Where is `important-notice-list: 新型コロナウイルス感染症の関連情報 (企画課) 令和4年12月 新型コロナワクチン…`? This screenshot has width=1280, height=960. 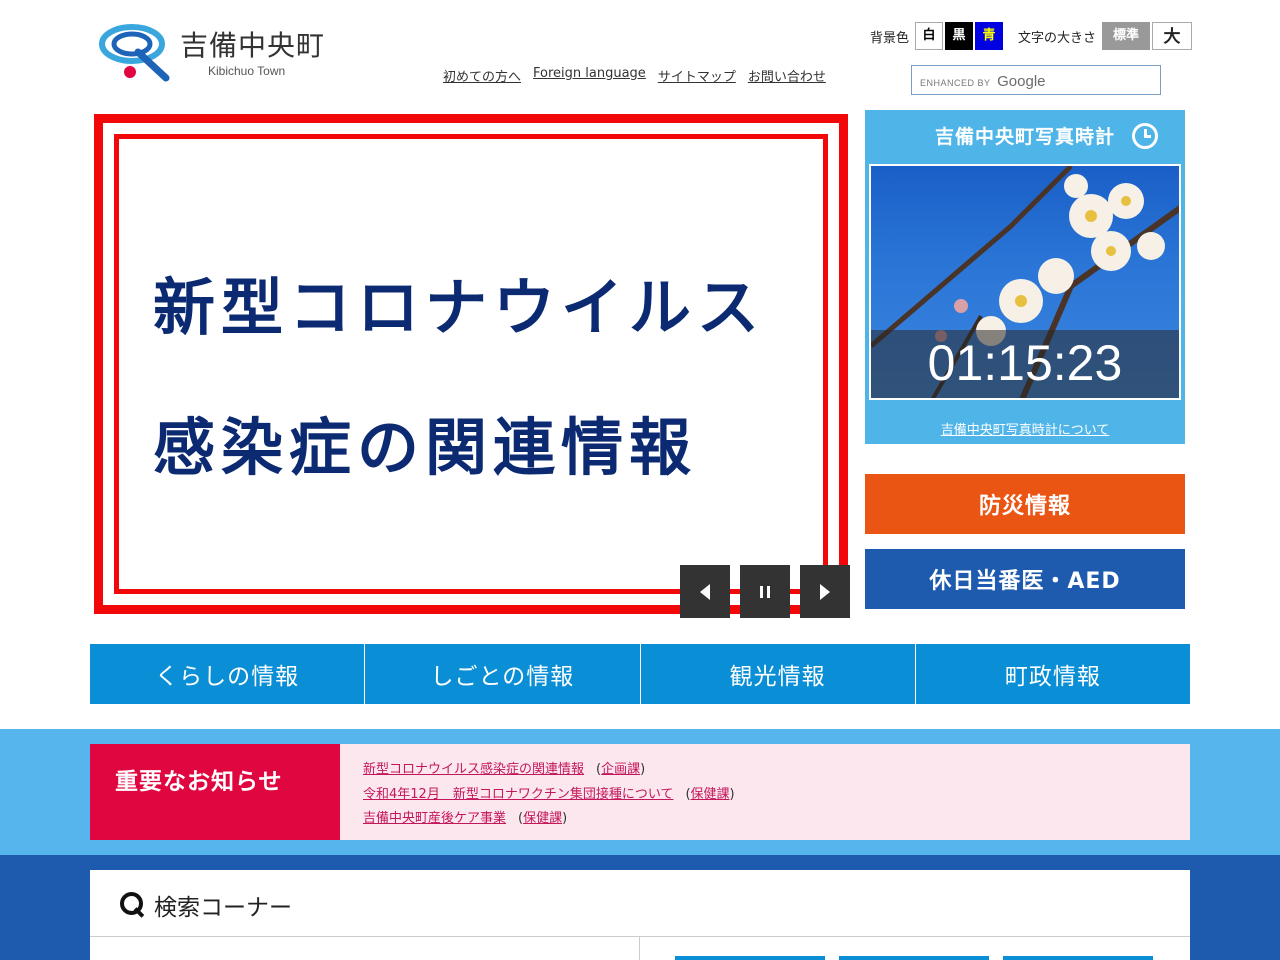 important-notice-list: 新型コロナウイルス感染症の関連情報 (企画課) 令和4年12月 新型コロナワクチン… is located at coordinates (765, 792).